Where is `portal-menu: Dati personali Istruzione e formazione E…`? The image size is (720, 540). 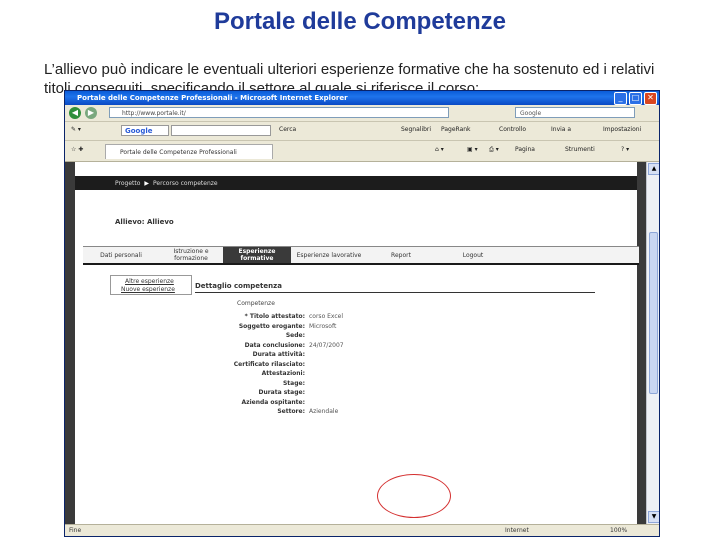
portal-menu: Dati personali Istruzione e formazione E… is located at coordinates (361, 255).